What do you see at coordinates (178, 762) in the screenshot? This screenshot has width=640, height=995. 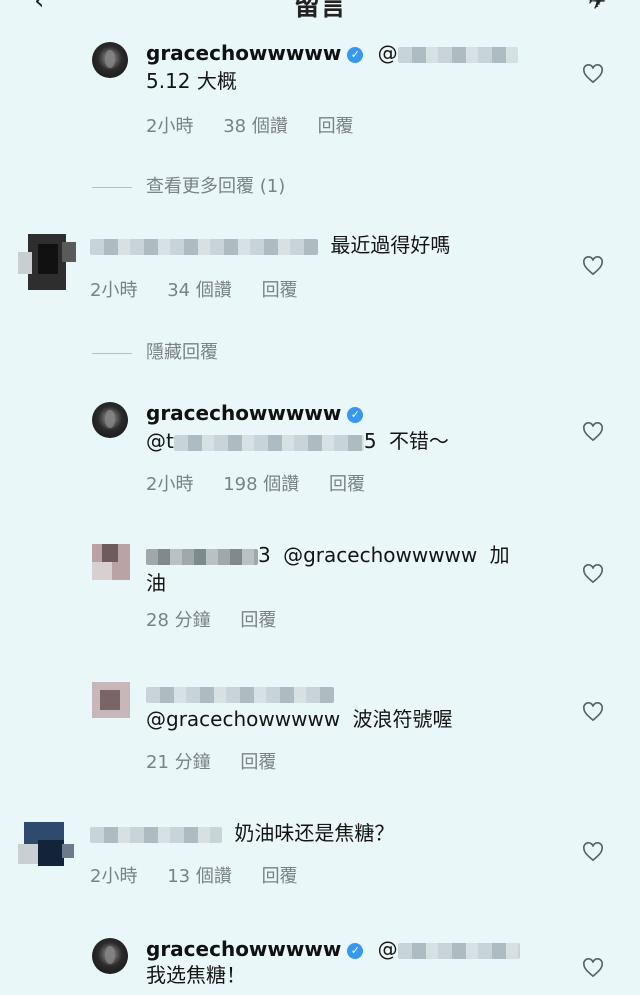 I see `comment-time: 21 分鐘` at bounding box center [178, 762].